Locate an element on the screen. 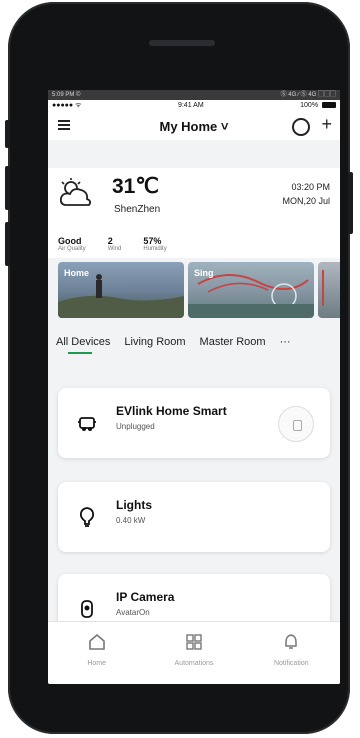  device-name-lights: Lights is located at coordinates (134, 505).